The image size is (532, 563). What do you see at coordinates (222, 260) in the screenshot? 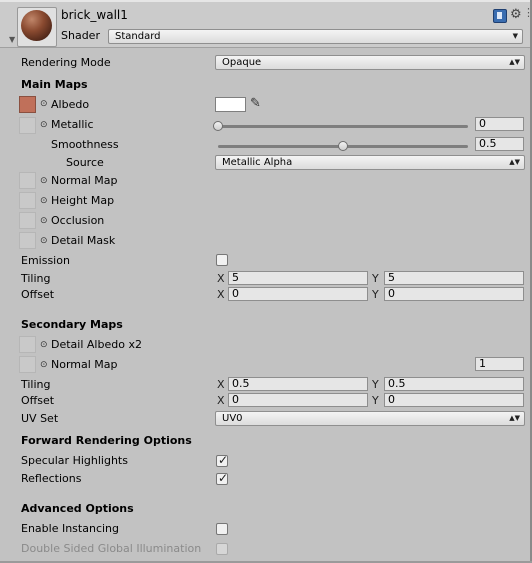
I see `emission-checkbox` at bounding box center [222, 260].